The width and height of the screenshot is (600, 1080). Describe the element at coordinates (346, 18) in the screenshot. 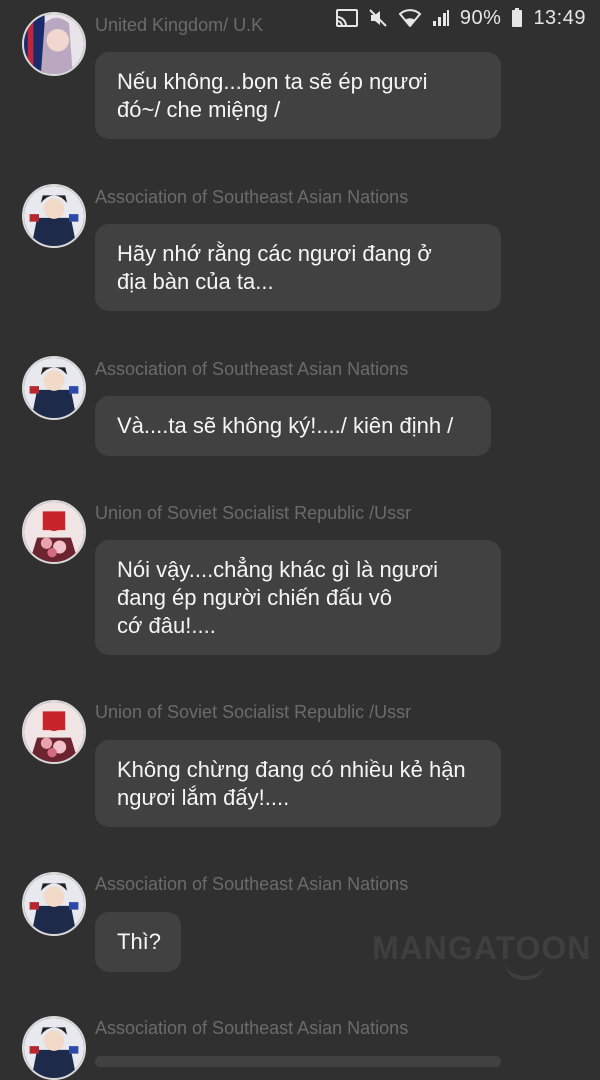

I see `cast-icon` at that location.